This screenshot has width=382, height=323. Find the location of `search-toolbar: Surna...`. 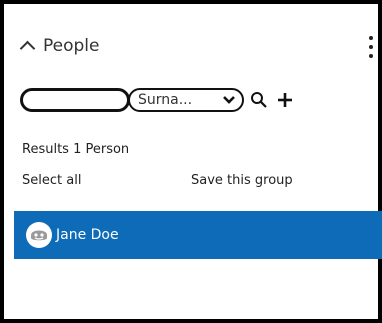

search-toolbar: Surna... is located at coordinates (158, 100).